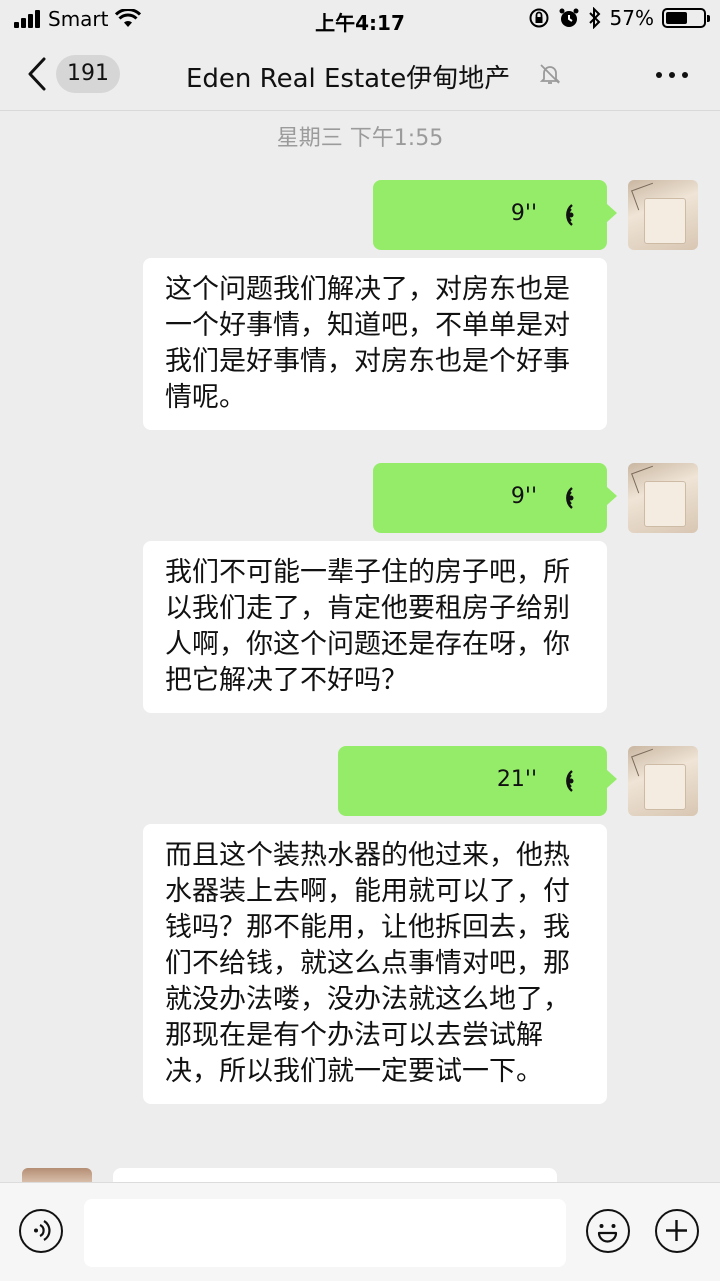  I want to click on input-bar, so click(360, 1231).